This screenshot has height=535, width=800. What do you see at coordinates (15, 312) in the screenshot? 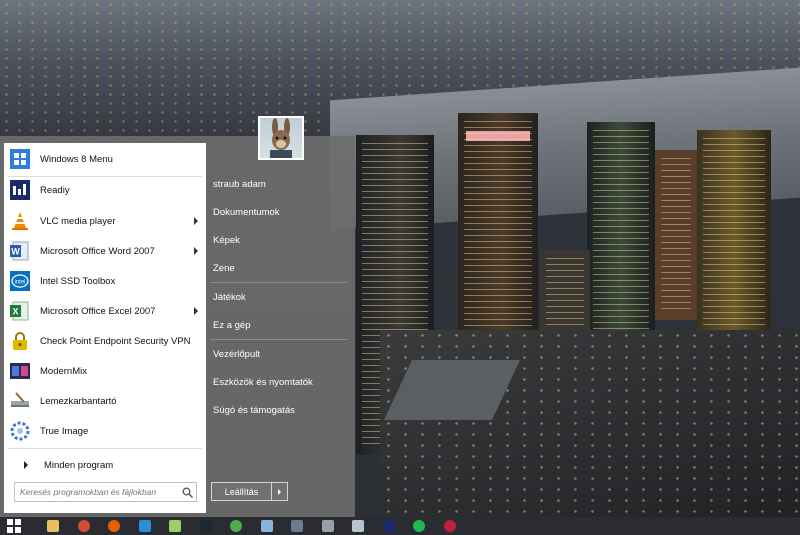
I see `svg-text: X` at bounding box center [15, 312].